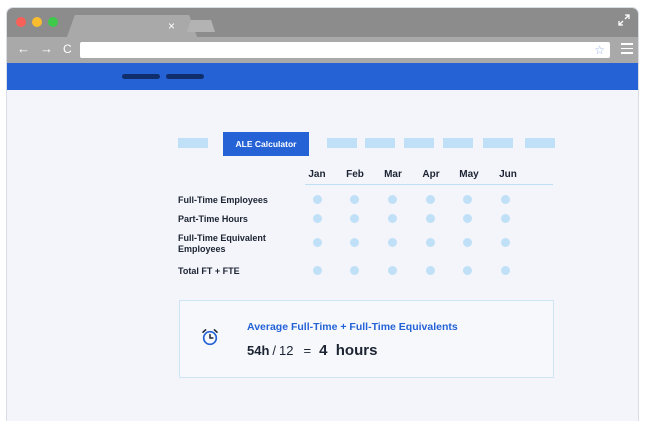 This screenshot has height=421, width=645. What do you see at coordinates (21, 22) in the screenshot?
I see `close-window-button` at bounding box center [21, 22].